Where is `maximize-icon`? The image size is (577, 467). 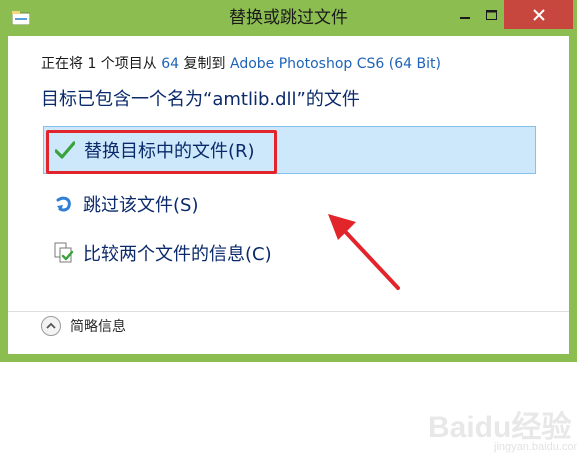 maximize-icon is located at coordinates (491, 14).